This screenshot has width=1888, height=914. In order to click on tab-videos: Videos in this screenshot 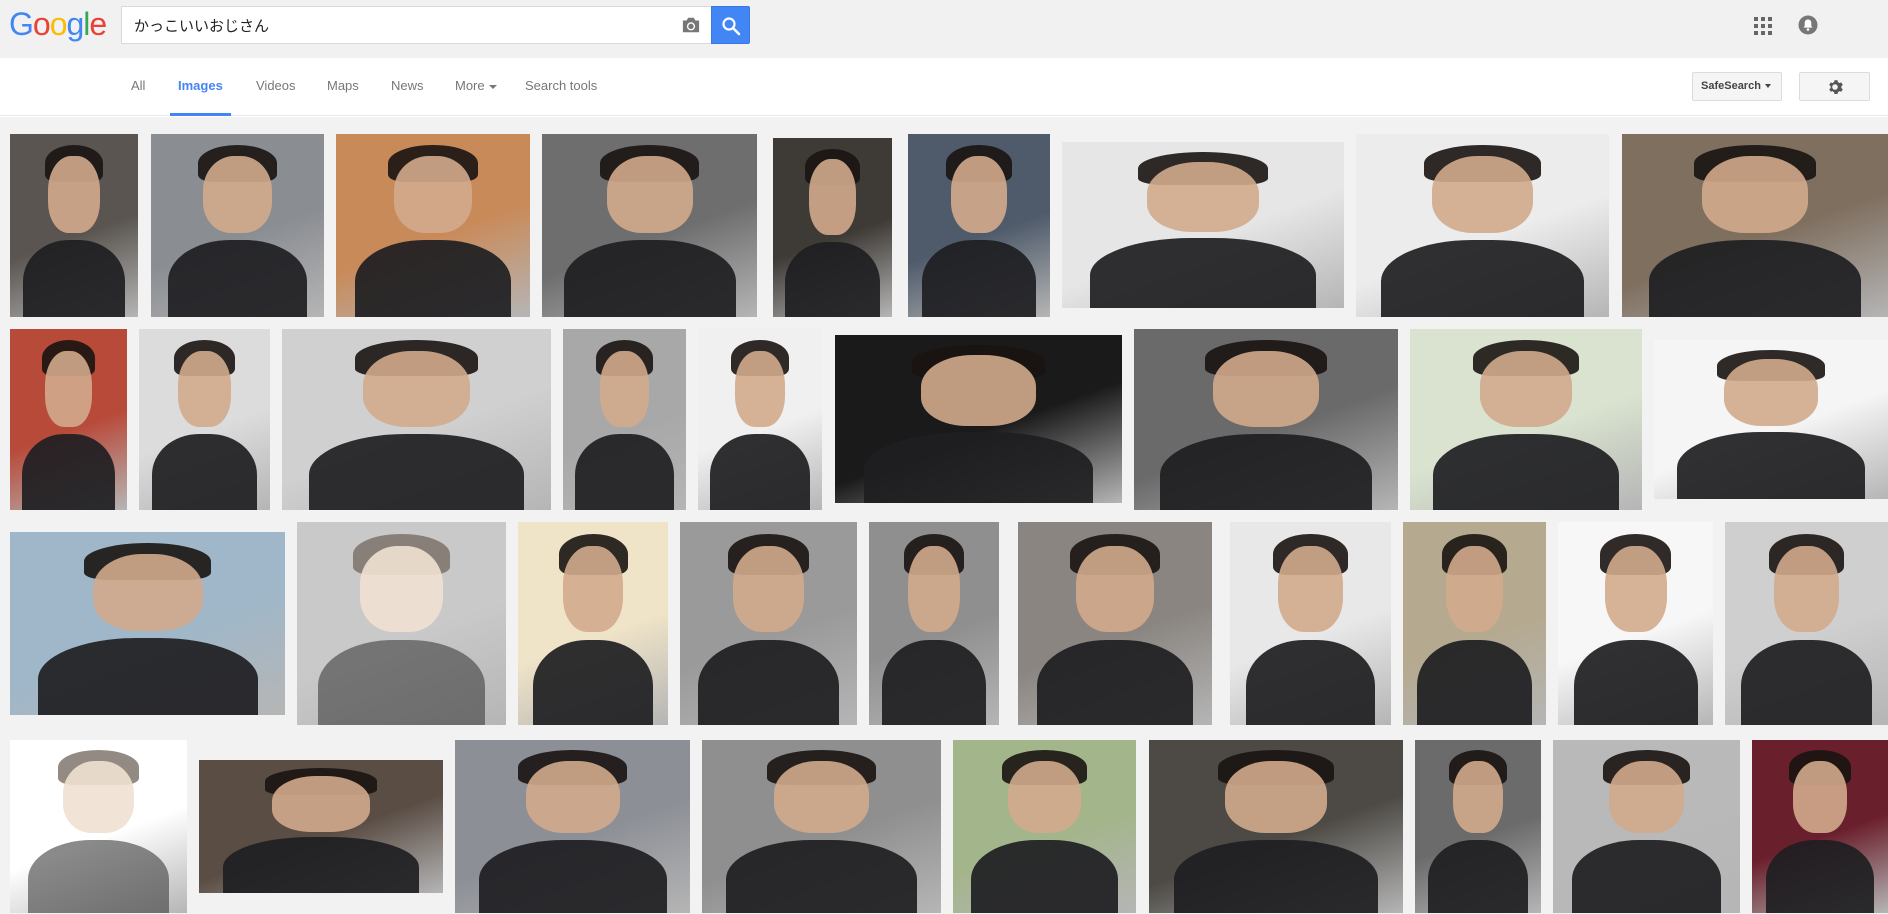, I will do `click(276, 87)`.